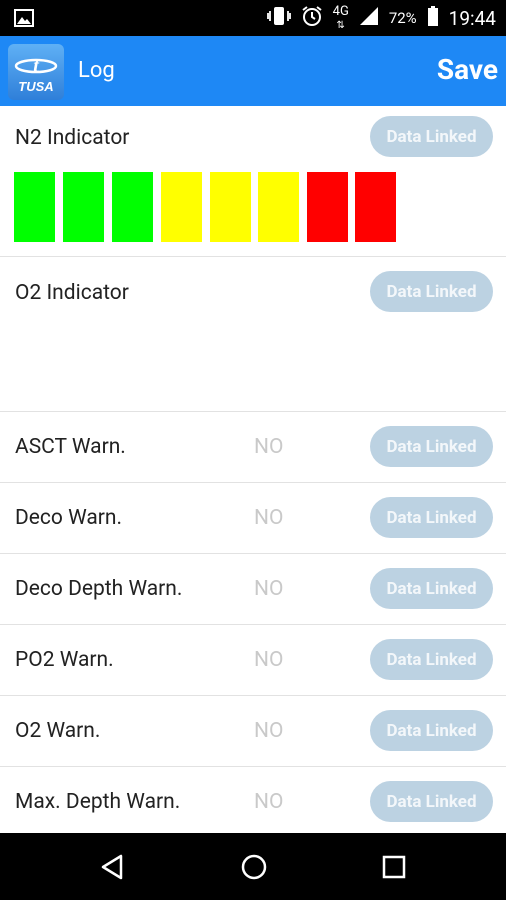 The height and width of the screenshot is (900, 506). What do you see at coordinates (394, 867) in the screenshot?
I see `recents-icon` at bounding box center [394, 867].